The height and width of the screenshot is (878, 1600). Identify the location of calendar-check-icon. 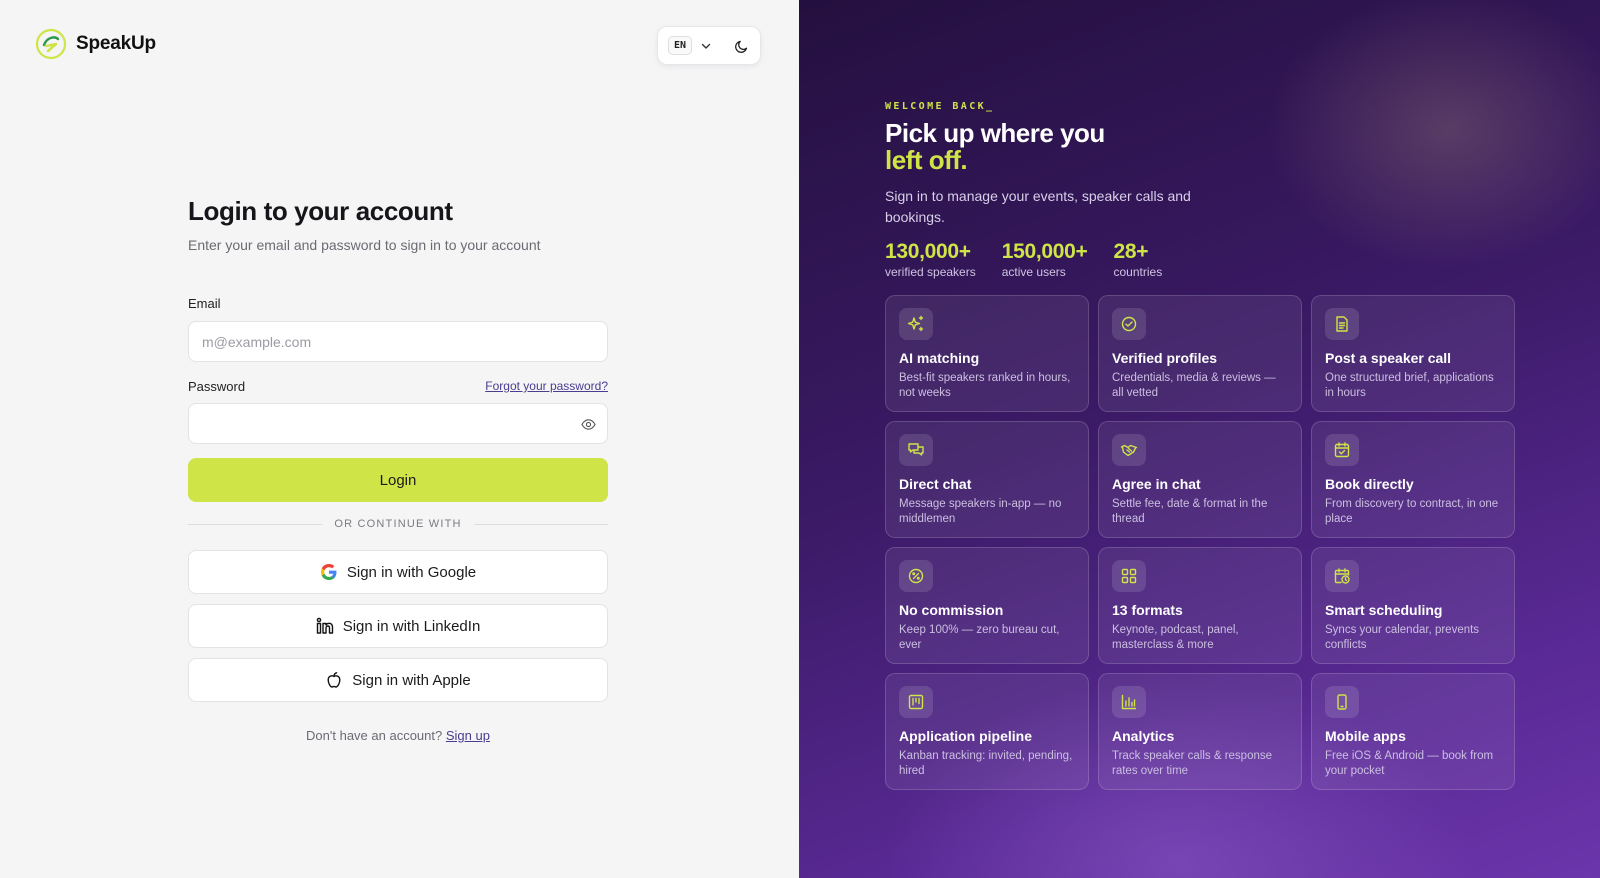
(1342, 450).